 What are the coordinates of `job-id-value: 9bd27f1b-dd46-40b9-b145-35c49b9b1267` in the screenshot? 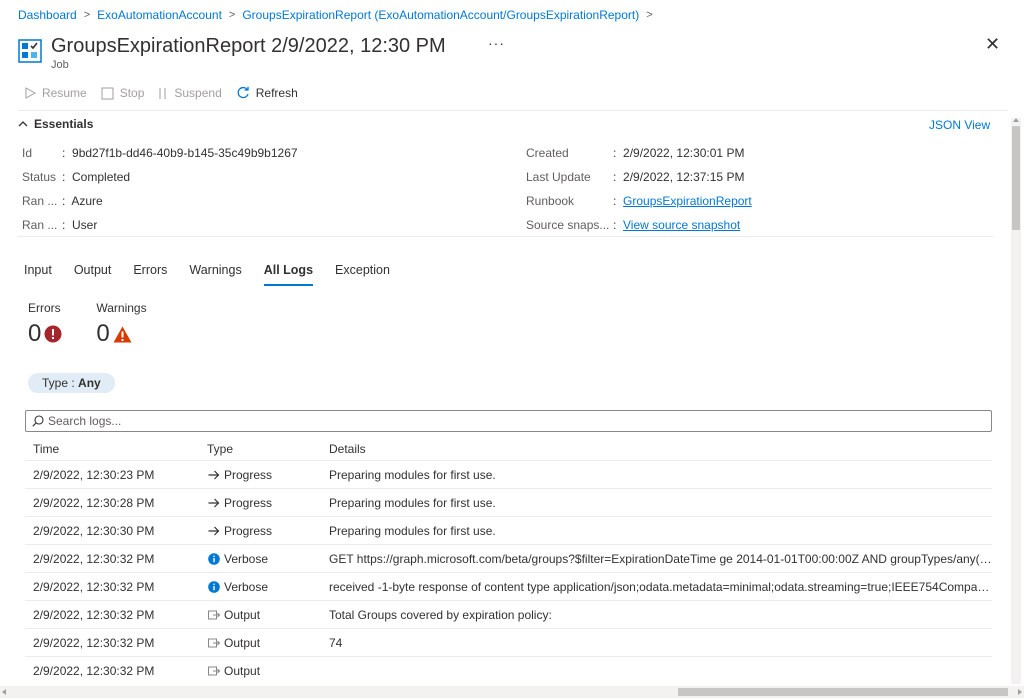 It's located at (185, 153).